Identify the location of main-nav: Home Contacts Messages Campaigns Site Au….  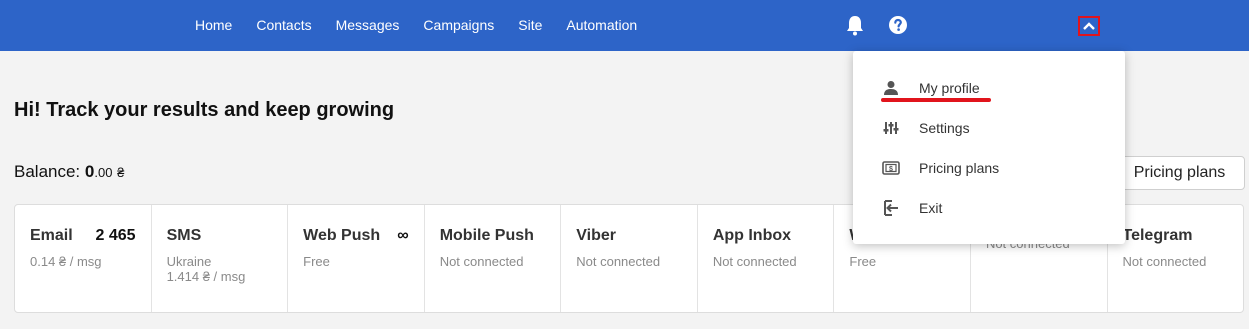
(416, 25).